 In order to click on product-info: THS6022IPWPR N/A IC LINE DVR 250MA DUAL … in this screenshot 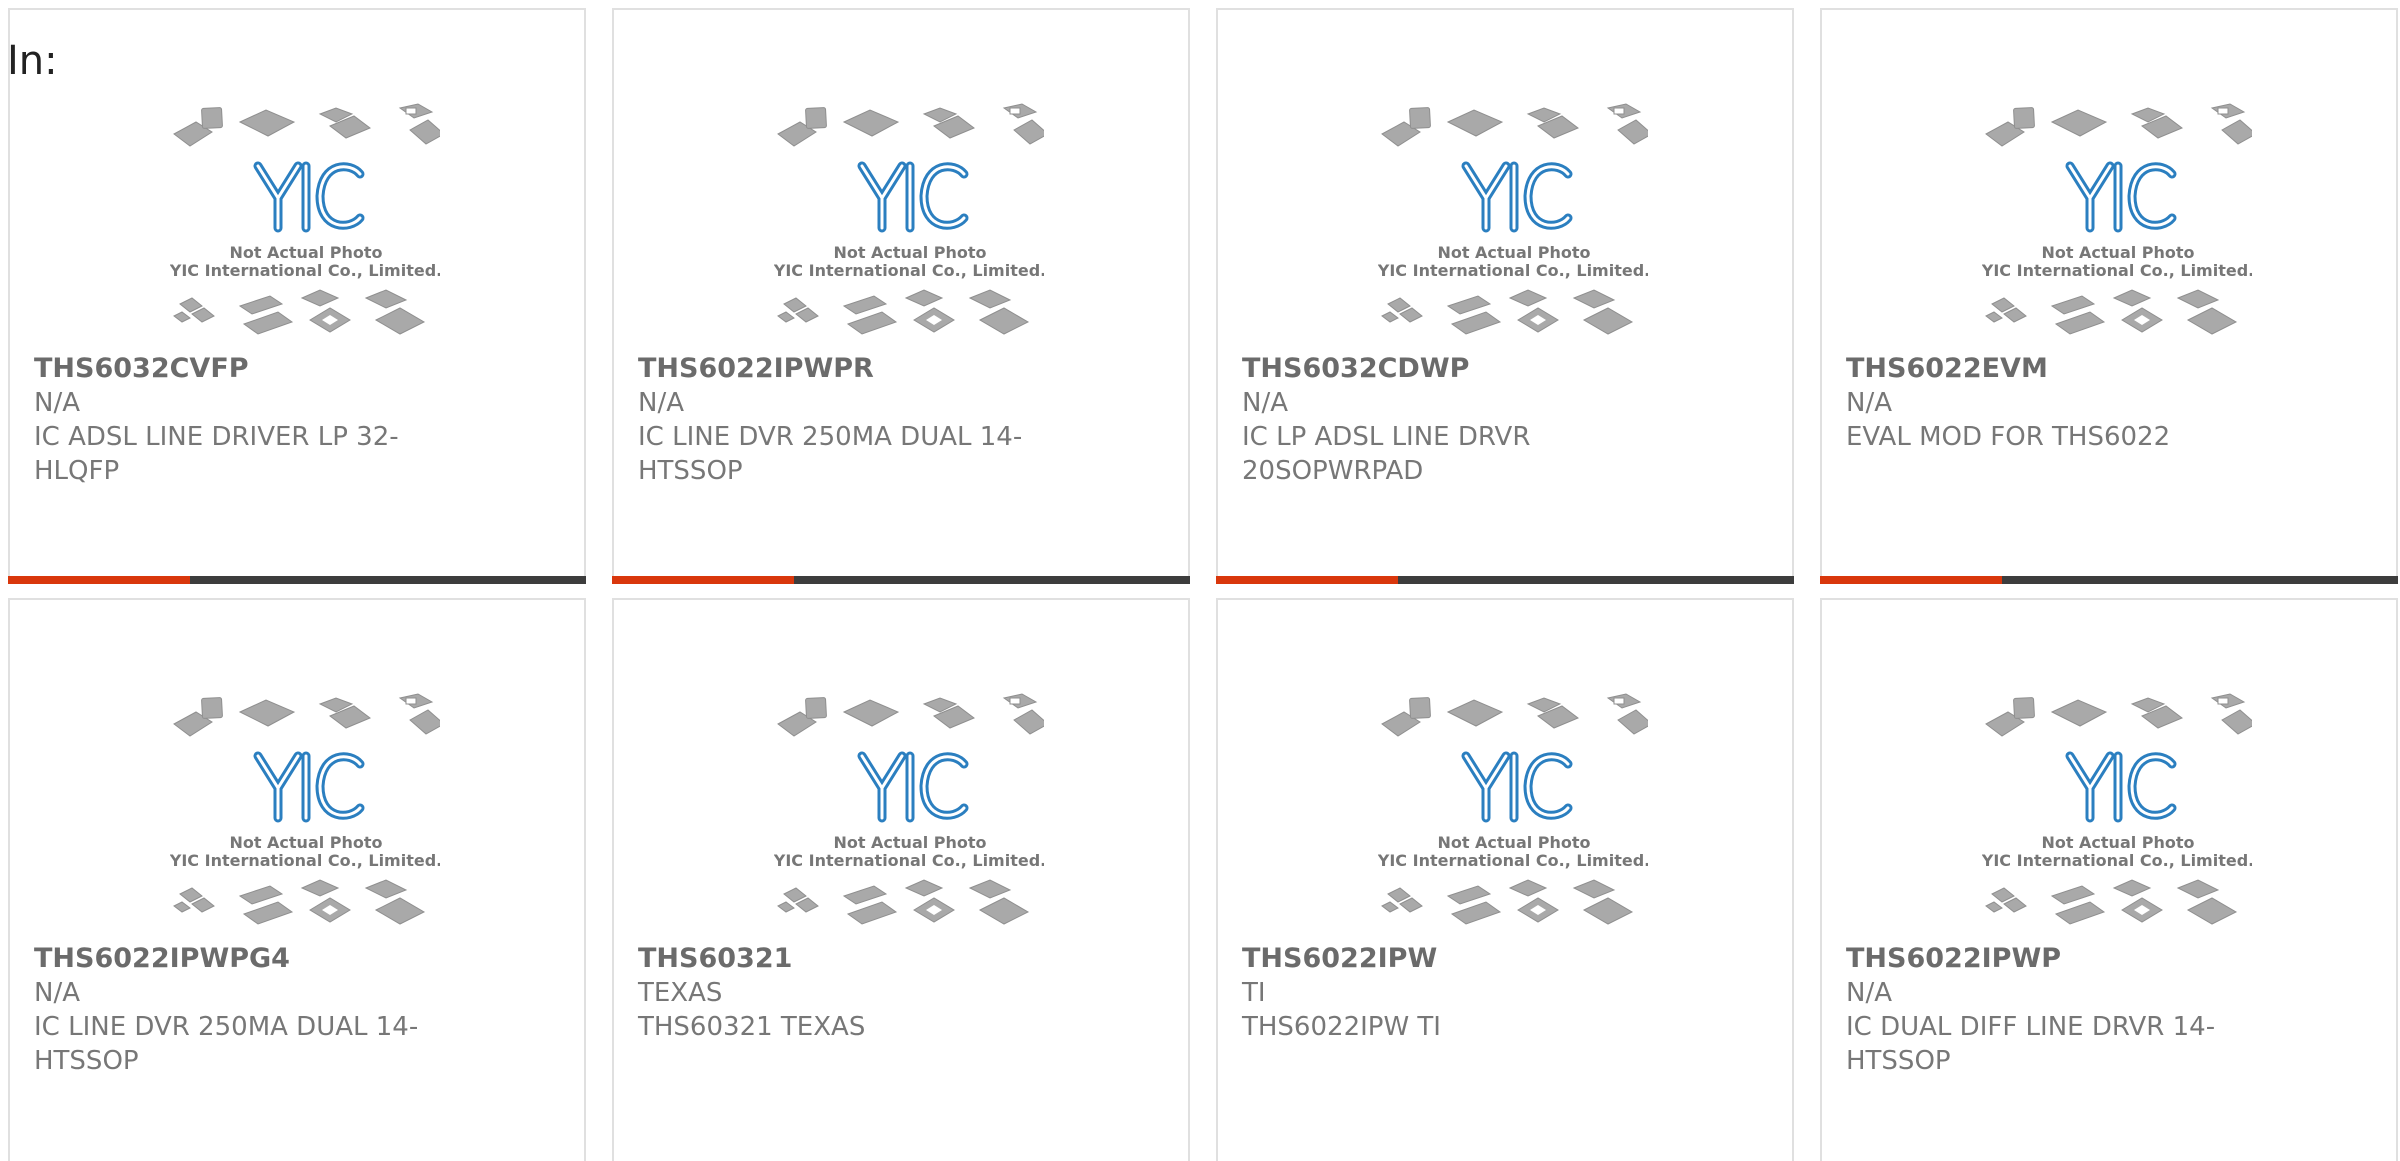, I will do `click(848, 420)`.